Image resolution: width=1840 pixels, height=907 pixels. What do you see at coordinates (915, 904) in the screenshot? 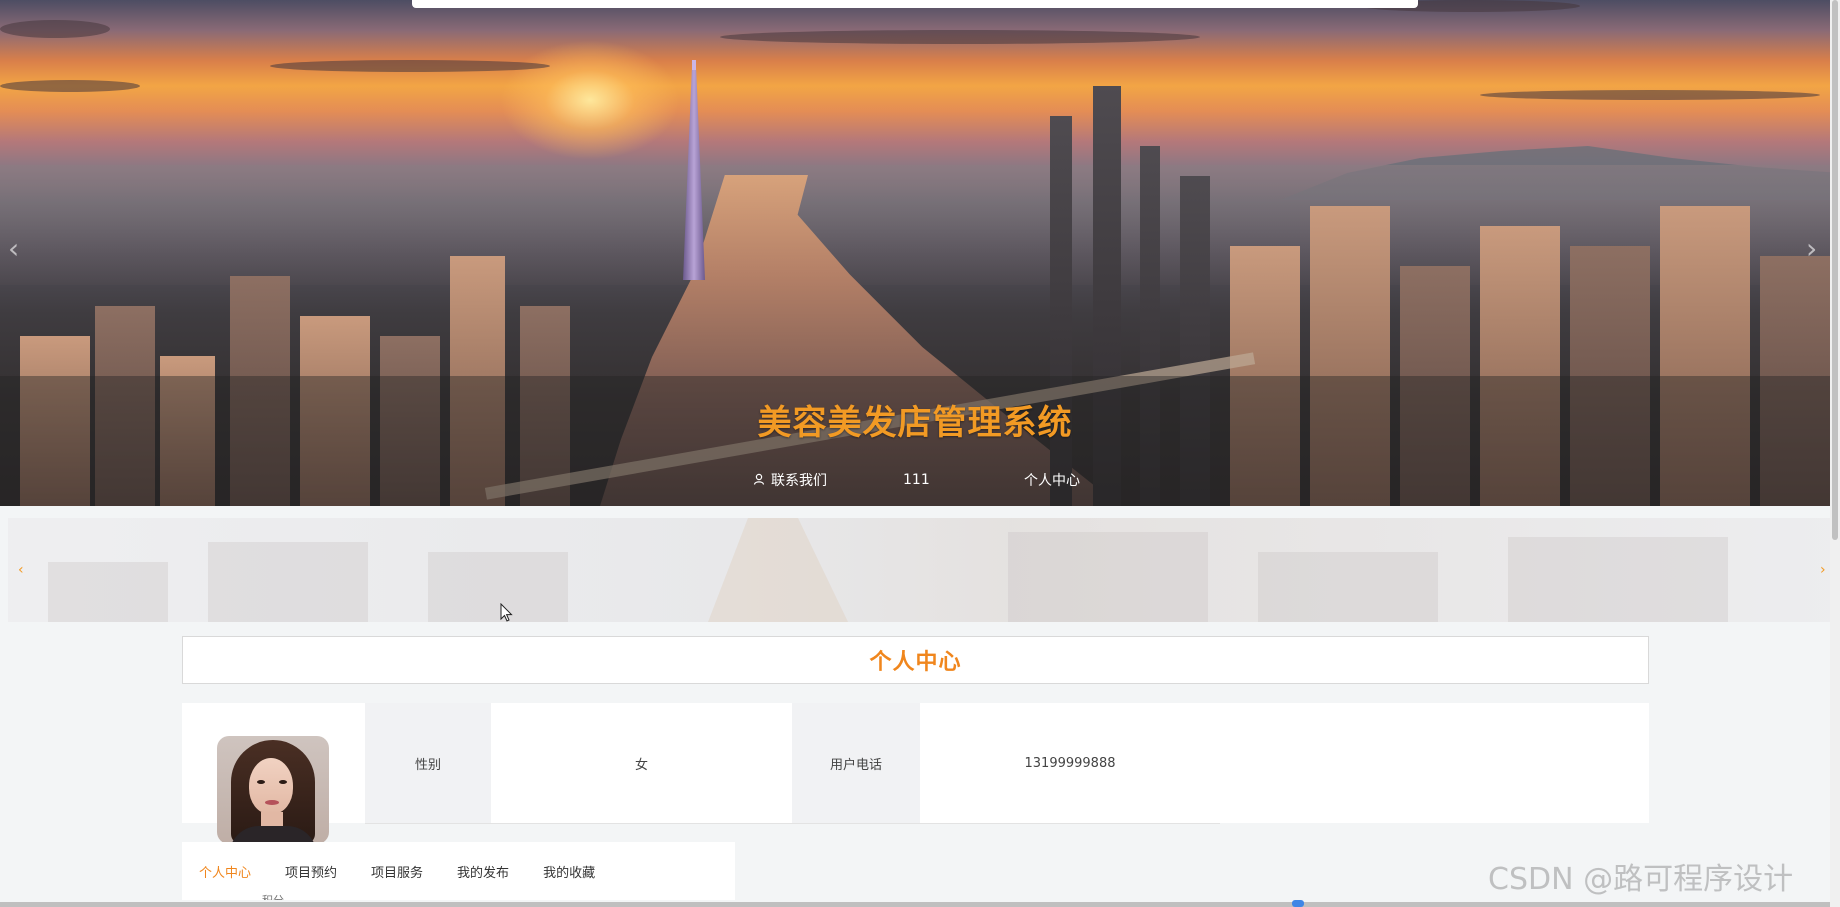
I see `horizontal-scrollbar` at bounding box center [915, 904].